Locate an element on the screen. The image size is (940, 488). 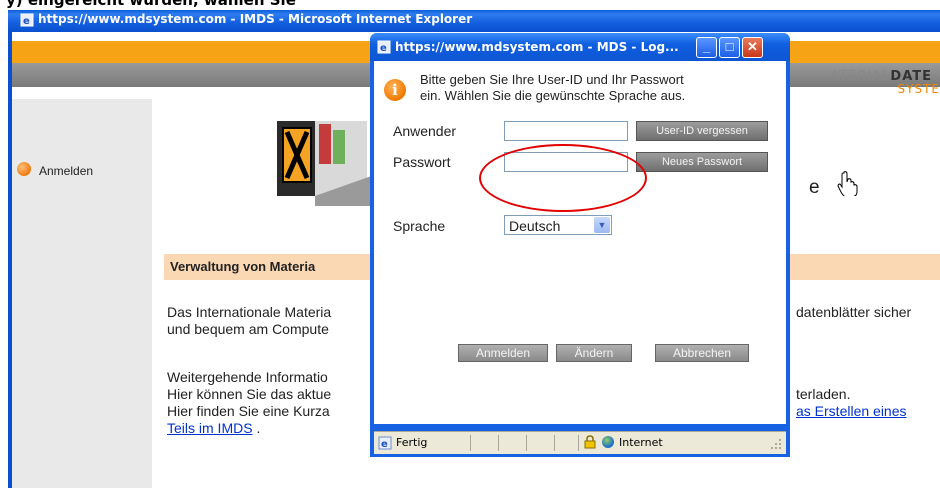
user-label: Anwender is located at coordinates (425, 131).